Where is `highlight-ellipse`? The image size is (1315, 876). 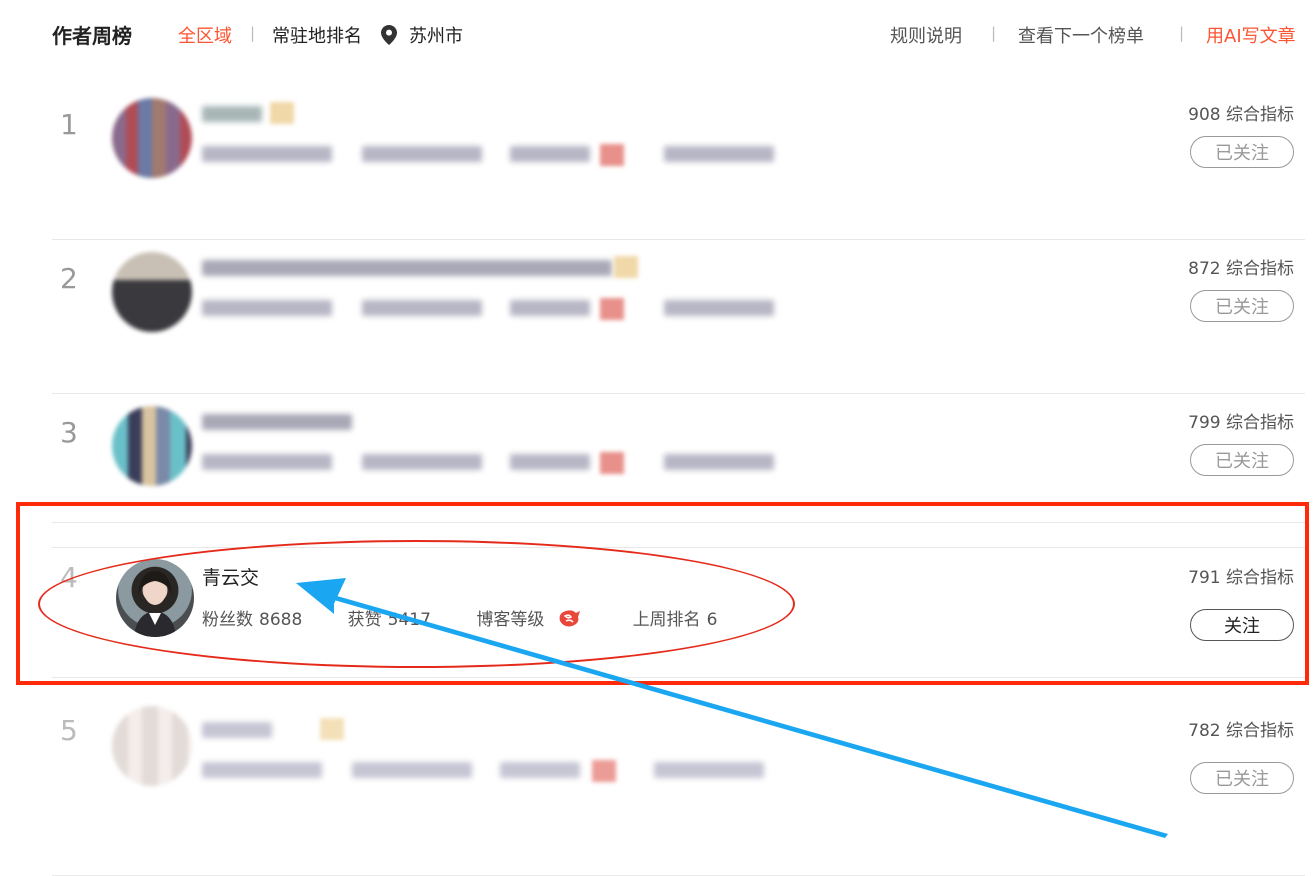
highlight-ellipse is located at coordinates (416, 604).